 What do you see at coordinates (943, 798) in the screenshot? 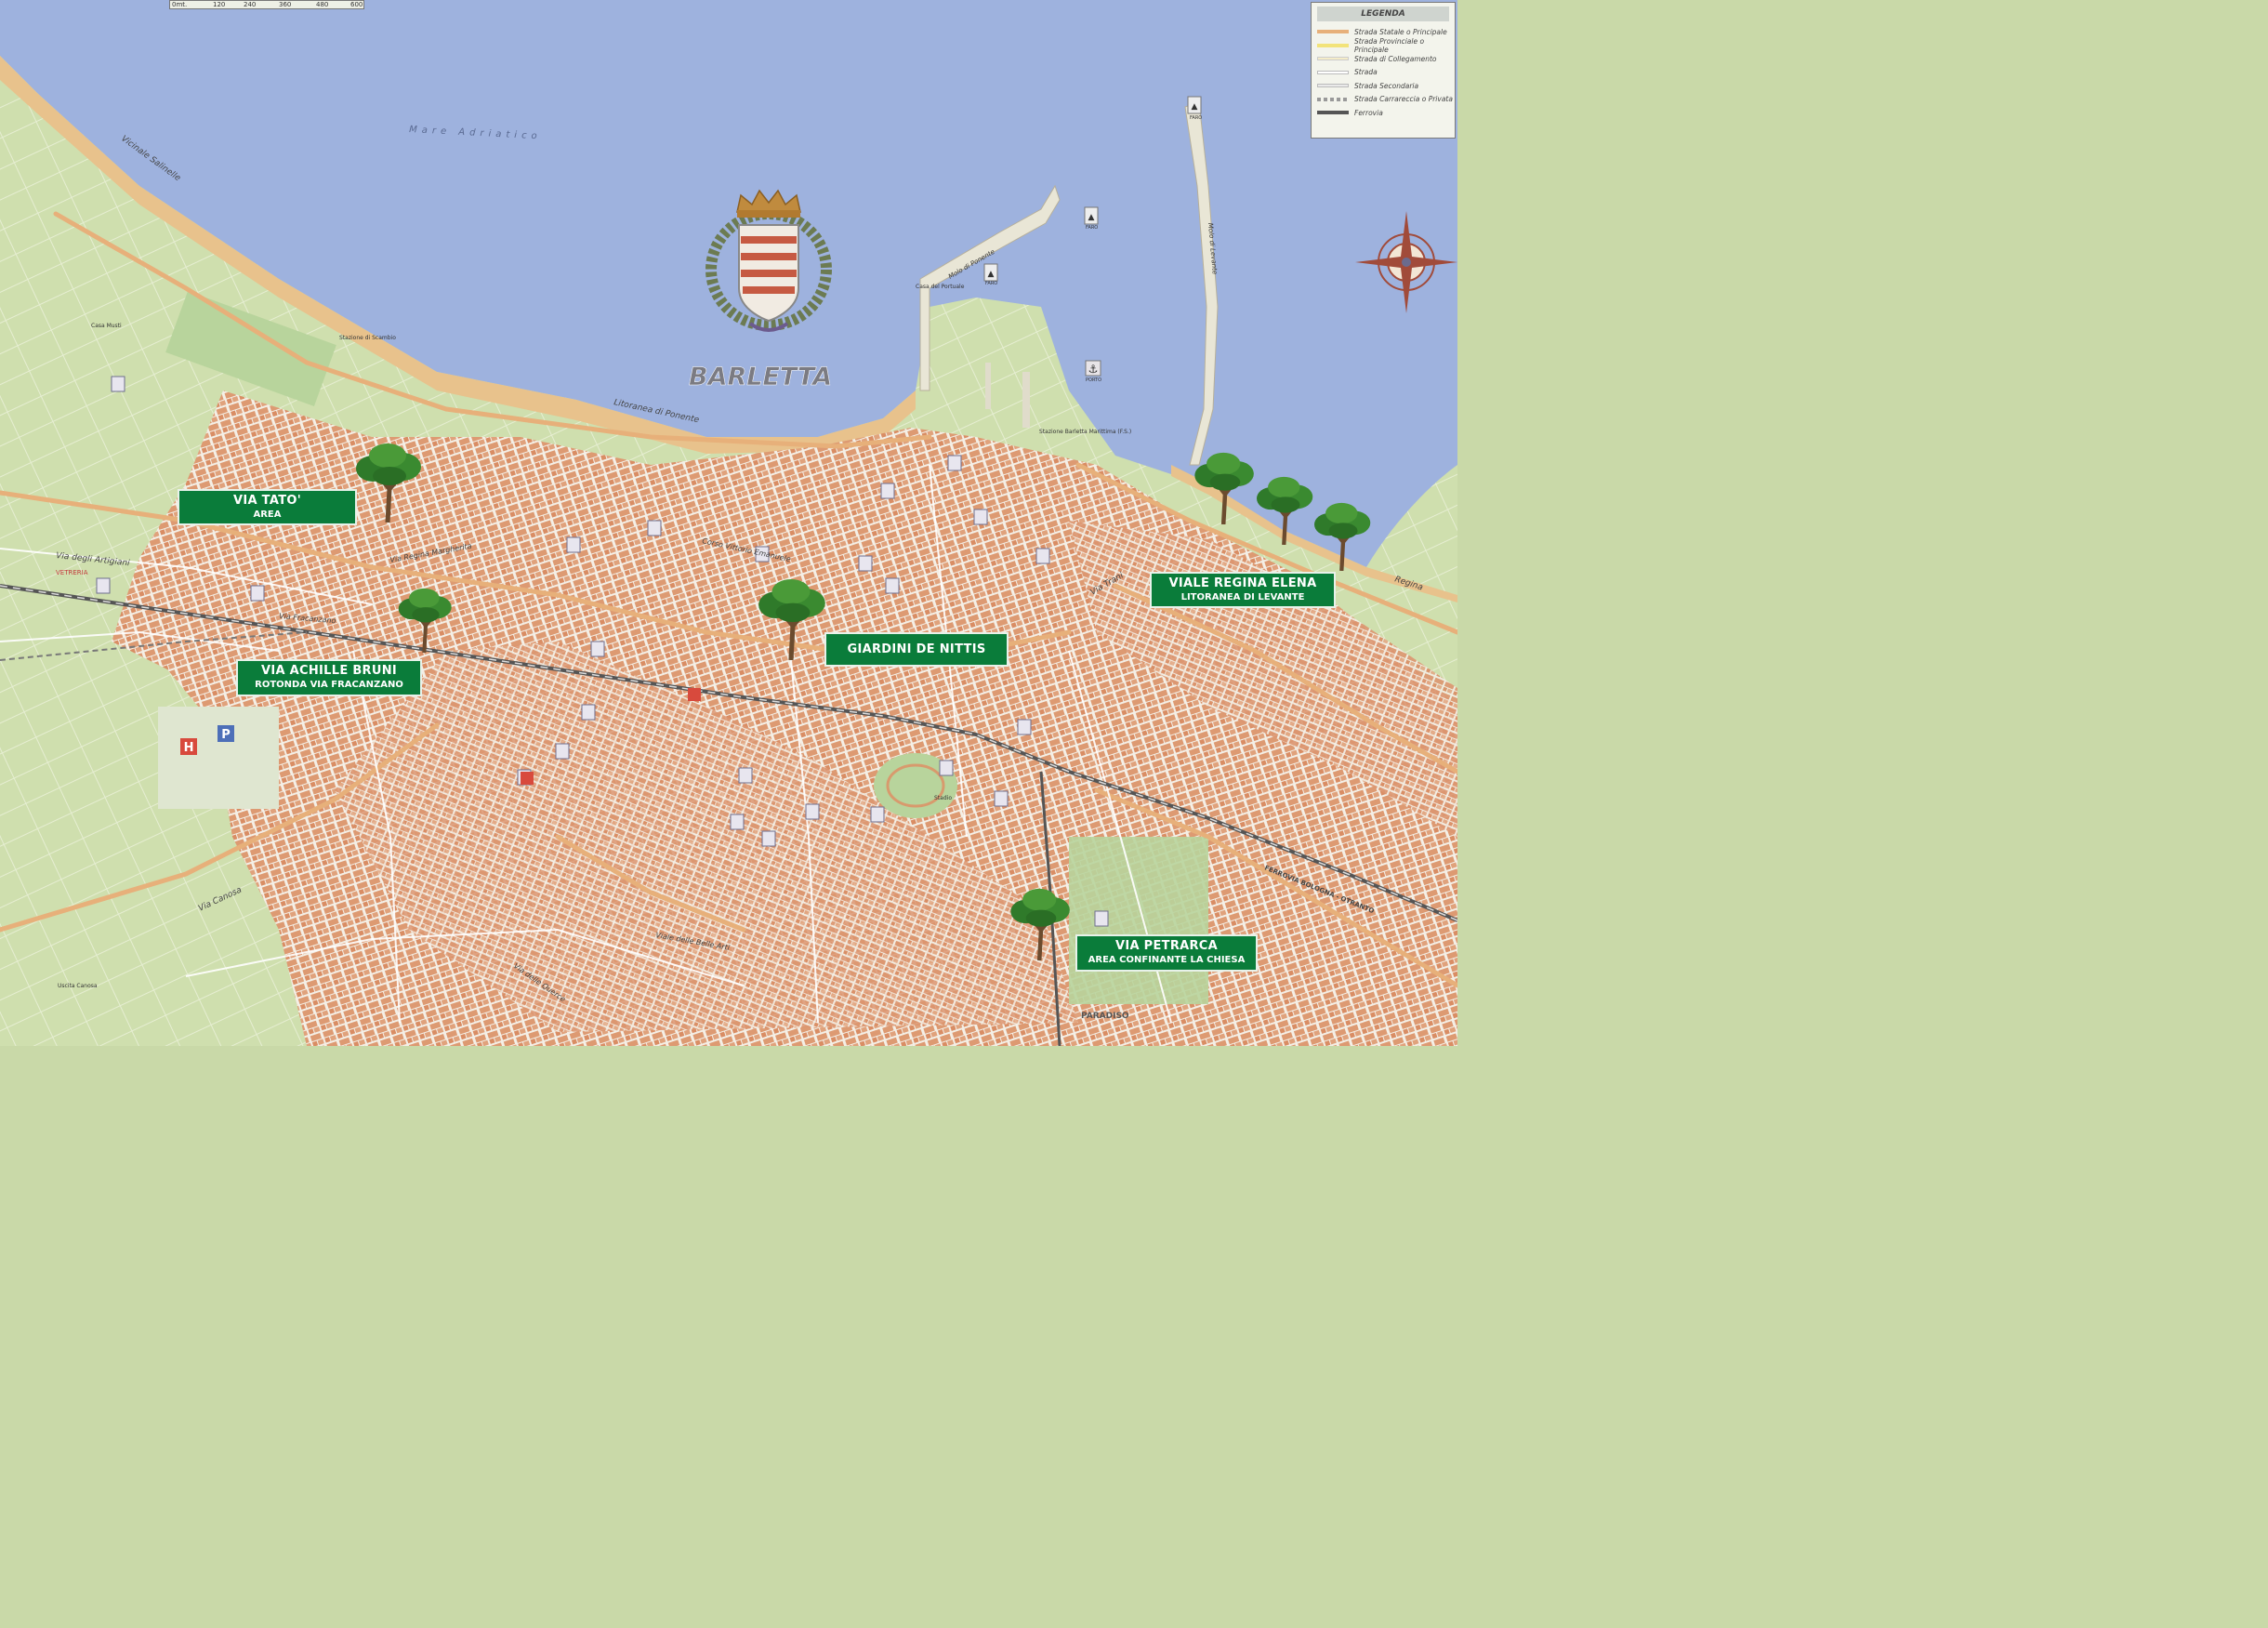
I see `label-stadio: Stadio` at bounding box center [943, 798].